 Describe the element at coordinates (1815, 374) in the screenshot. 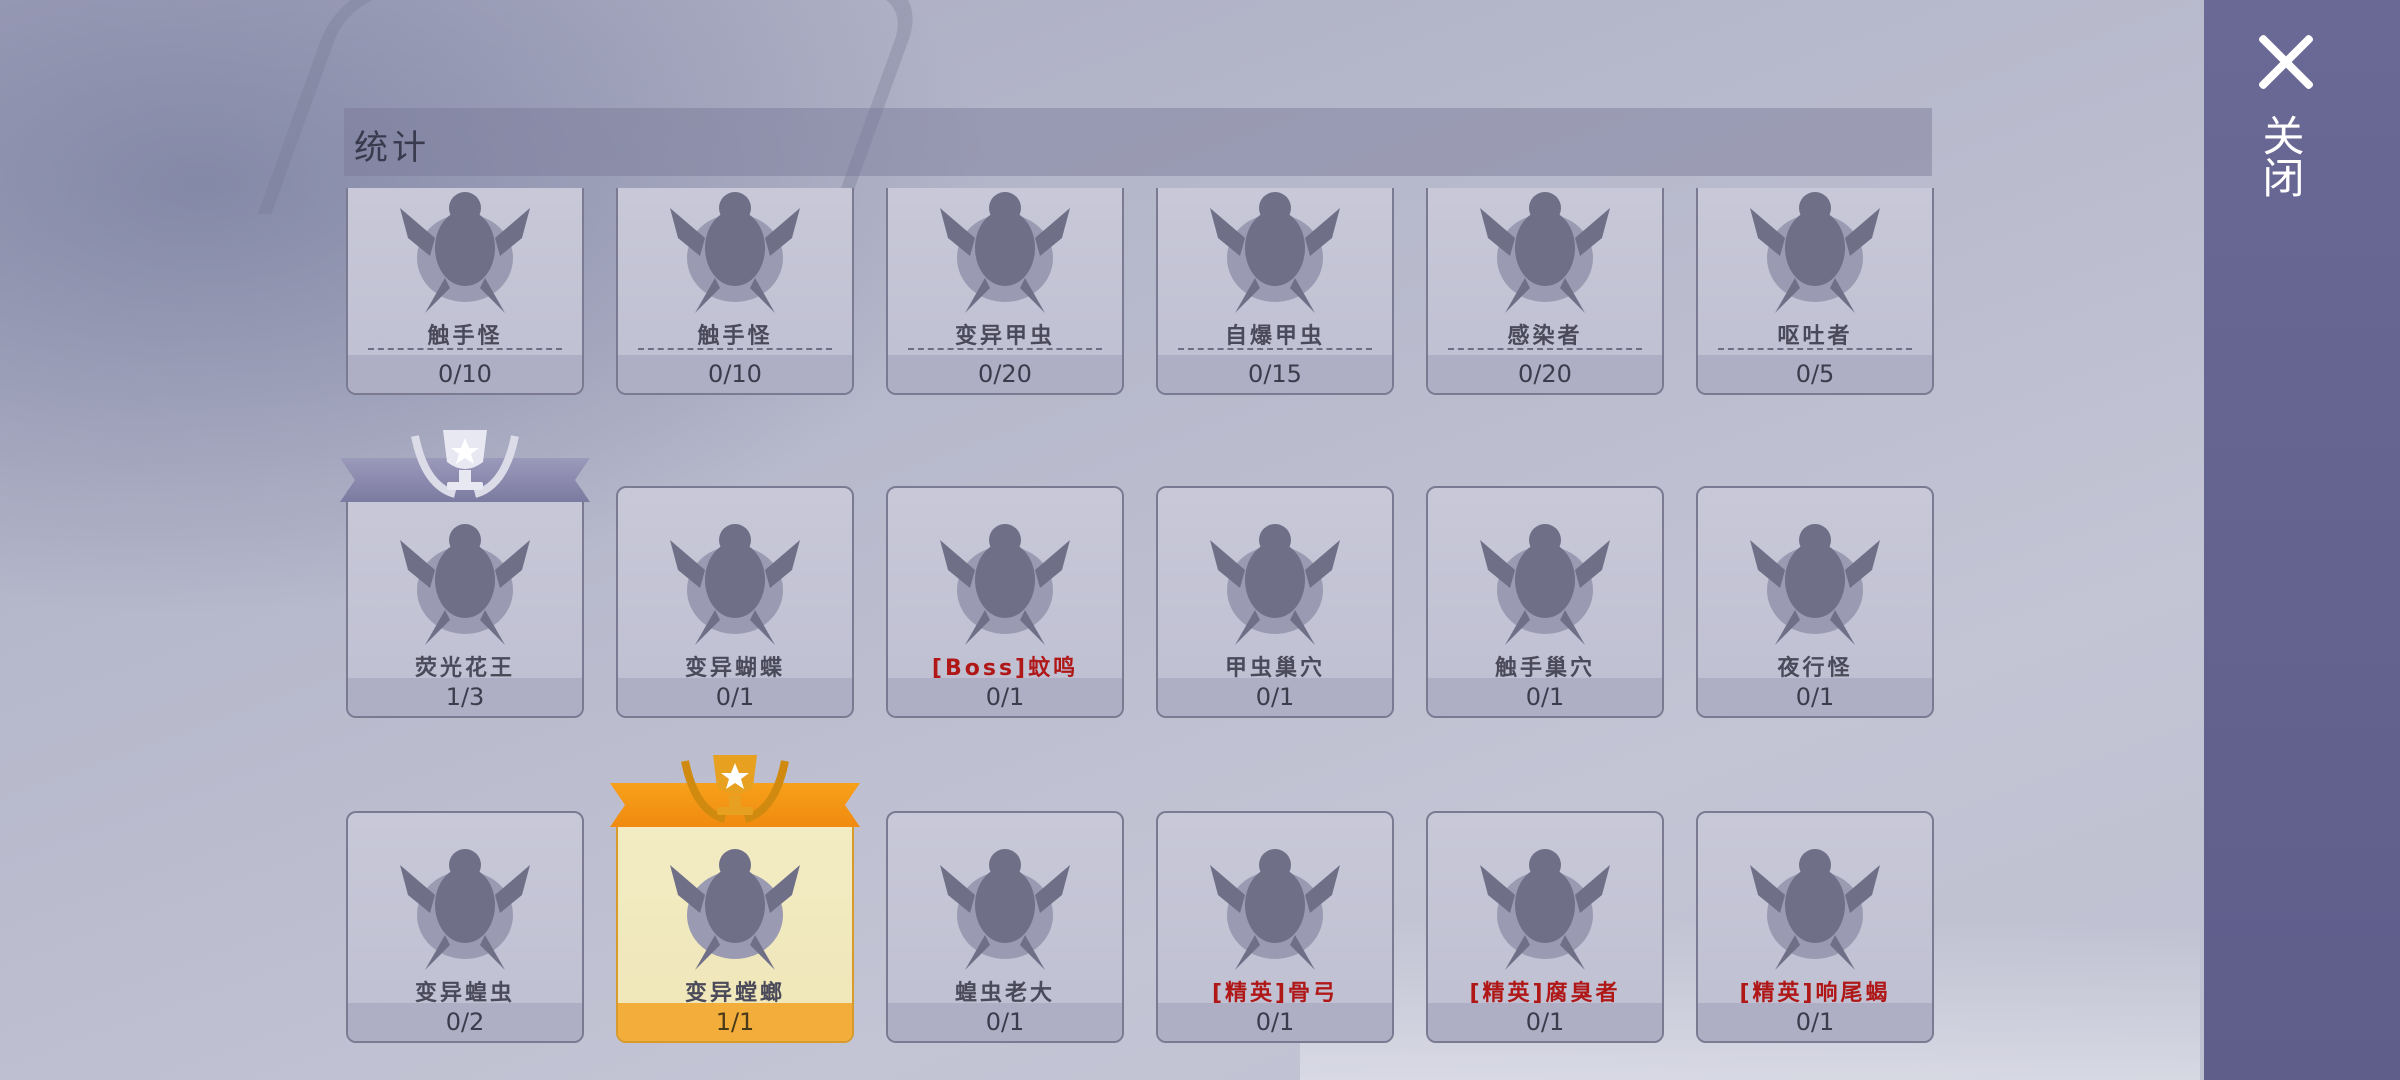

I see `kill-progress: 0/5` at that location.